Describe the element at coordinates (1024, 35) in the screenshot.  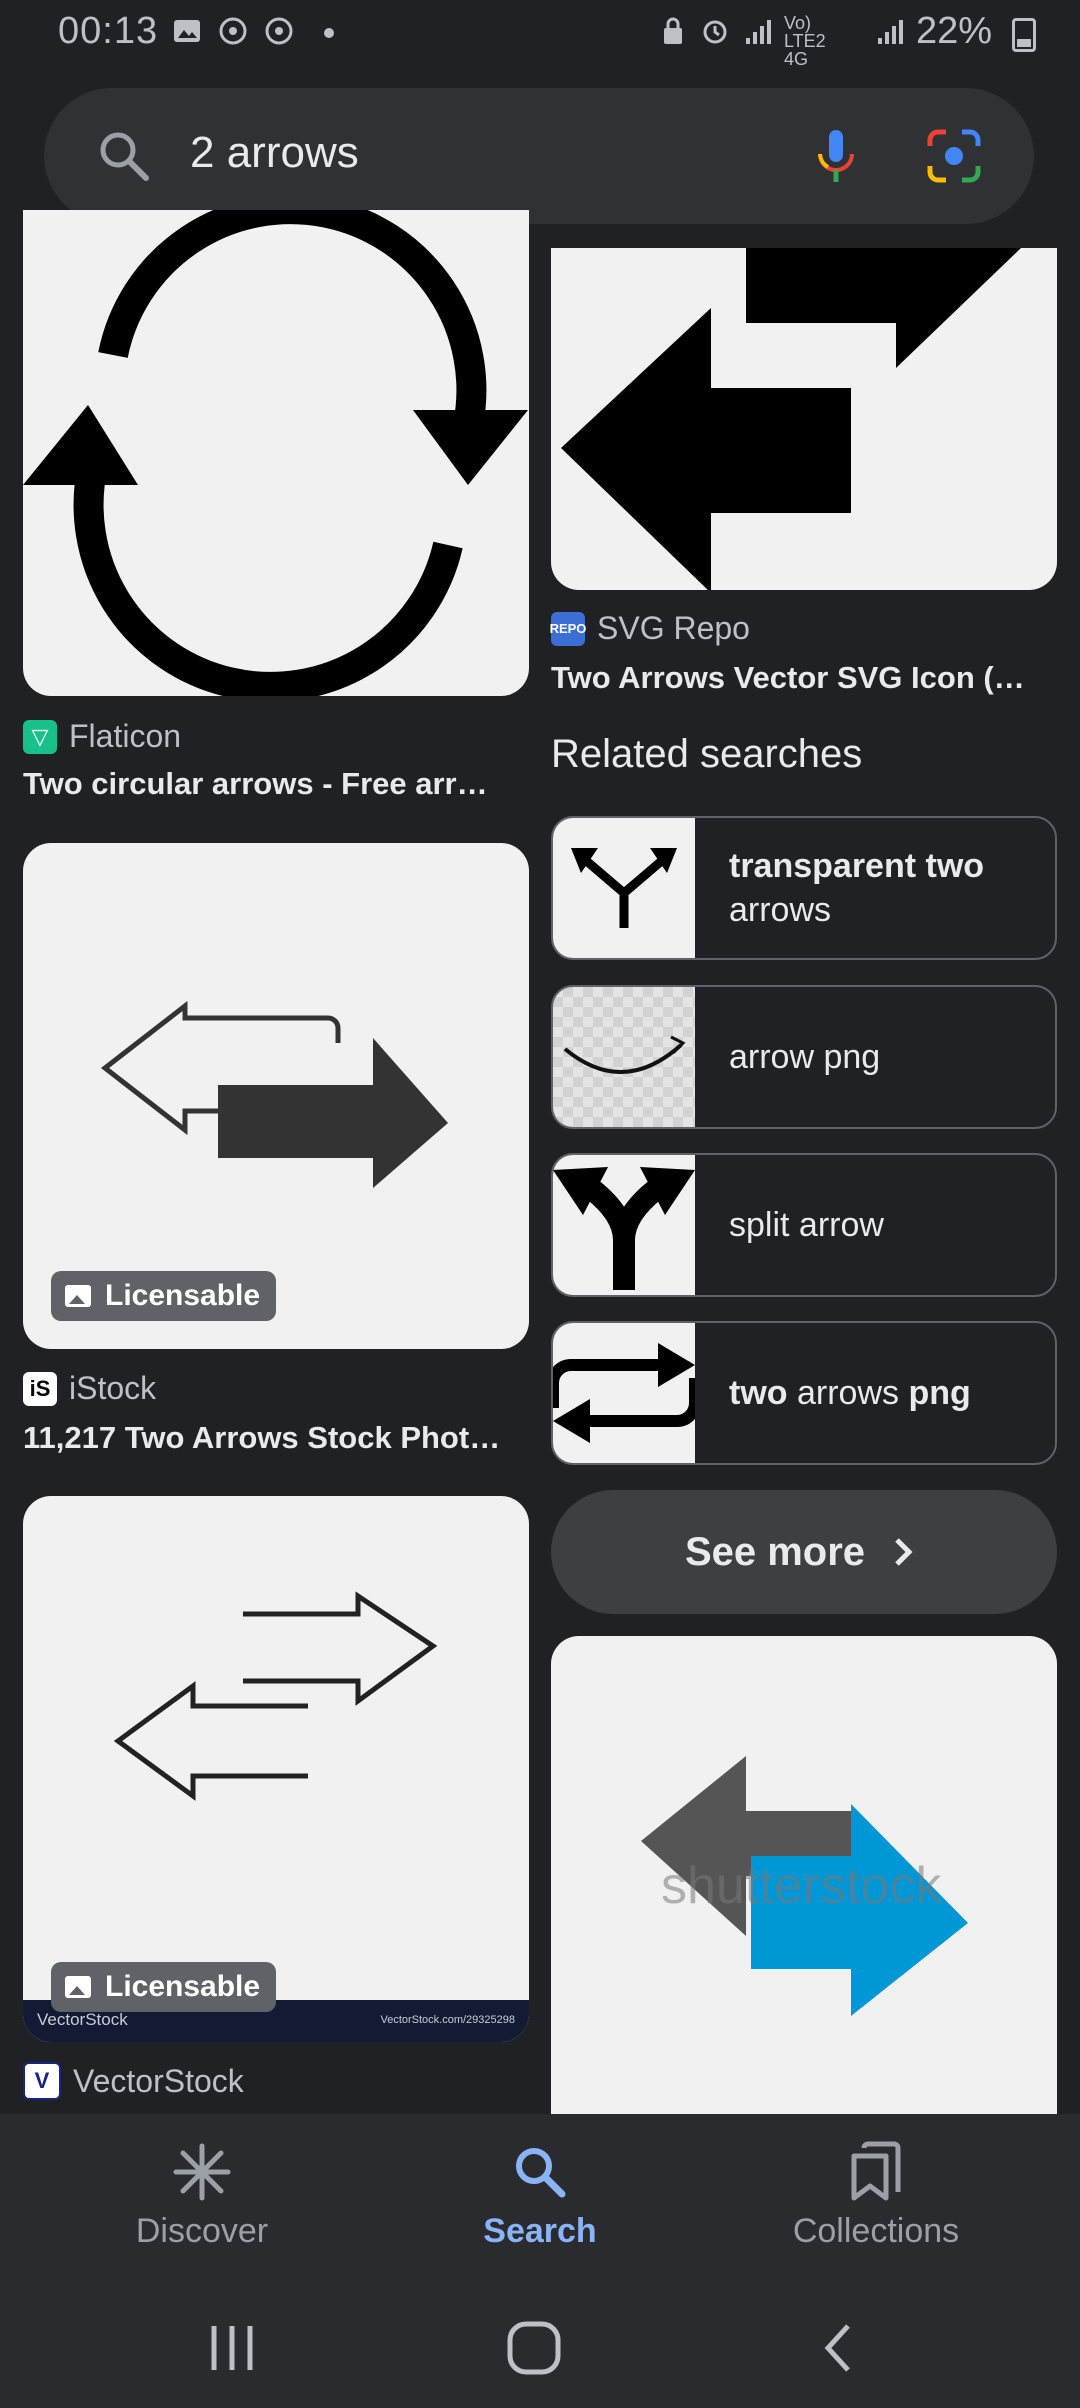
I see `battery-icon` at that location.